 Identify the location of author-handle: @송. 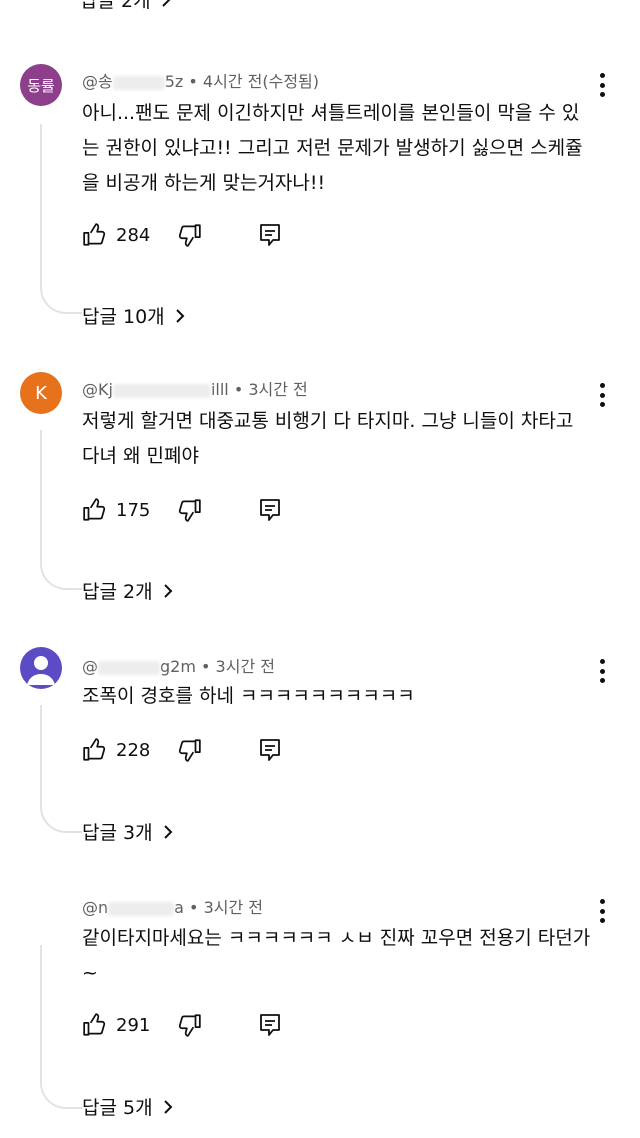
(97, 81).